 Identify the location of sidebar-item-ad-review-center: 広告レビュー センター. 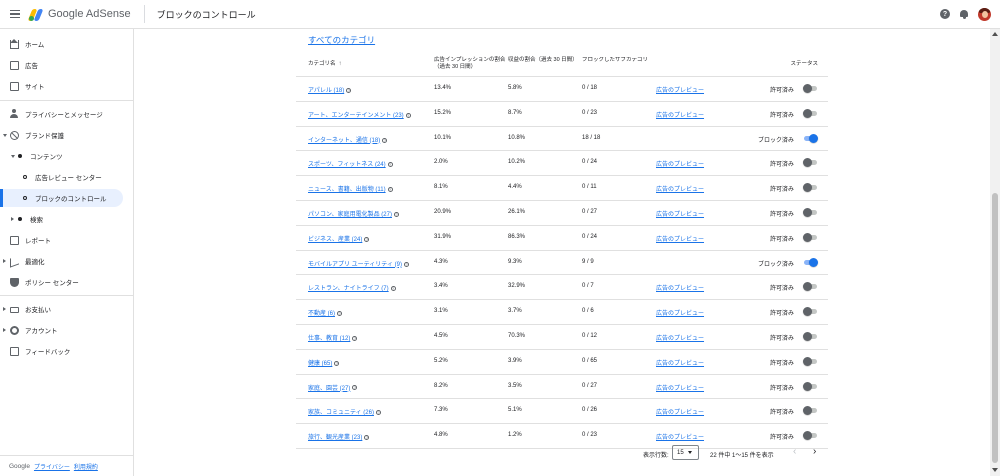
(66, 177).